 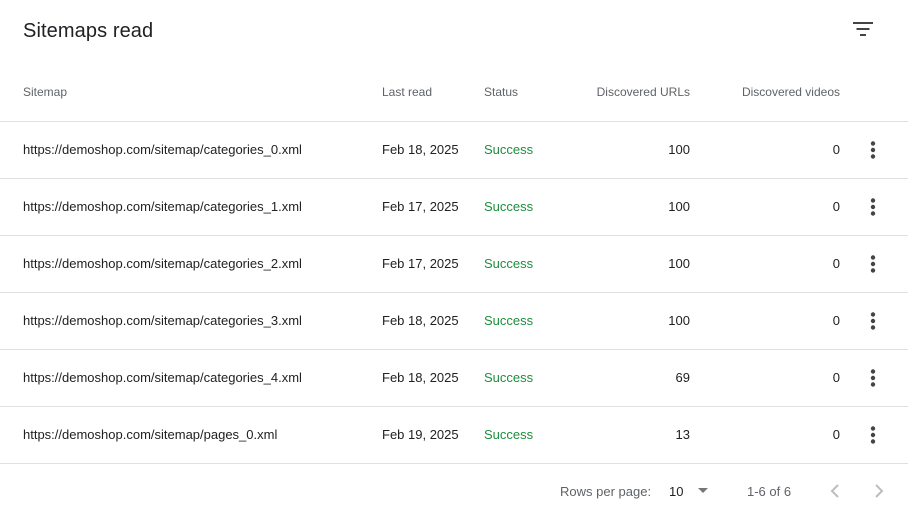 I want to click on rows-per-page-label: Rows per page:, so click(x=606, y=491).